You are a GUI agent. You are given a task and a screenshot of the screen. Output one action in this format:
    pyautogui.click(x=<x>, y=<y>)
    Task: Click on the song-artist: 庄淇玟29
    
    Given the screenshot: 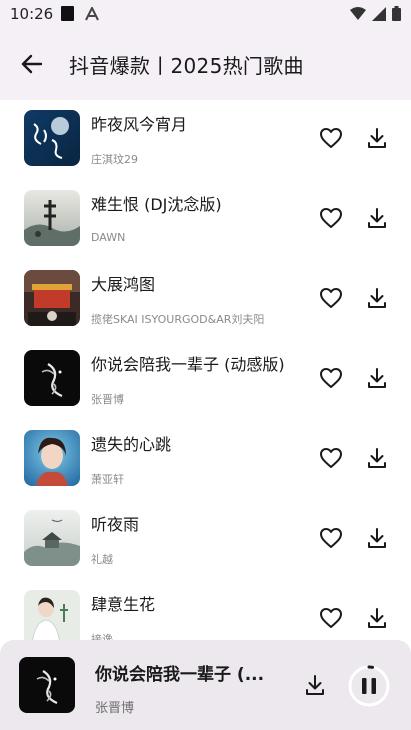 What is the action you would take?
    pyautogui.click(x=114, y=159)
    